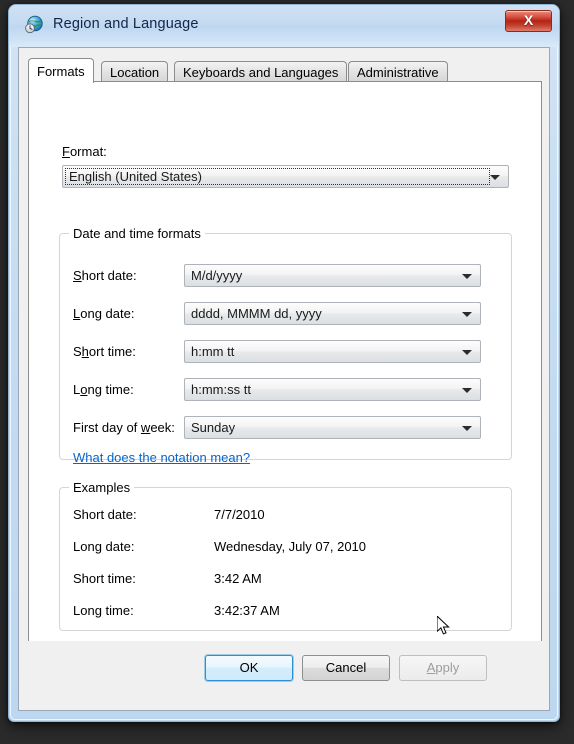  I want to click on first-day-of-week-value: Sunday, so click(213, 427).